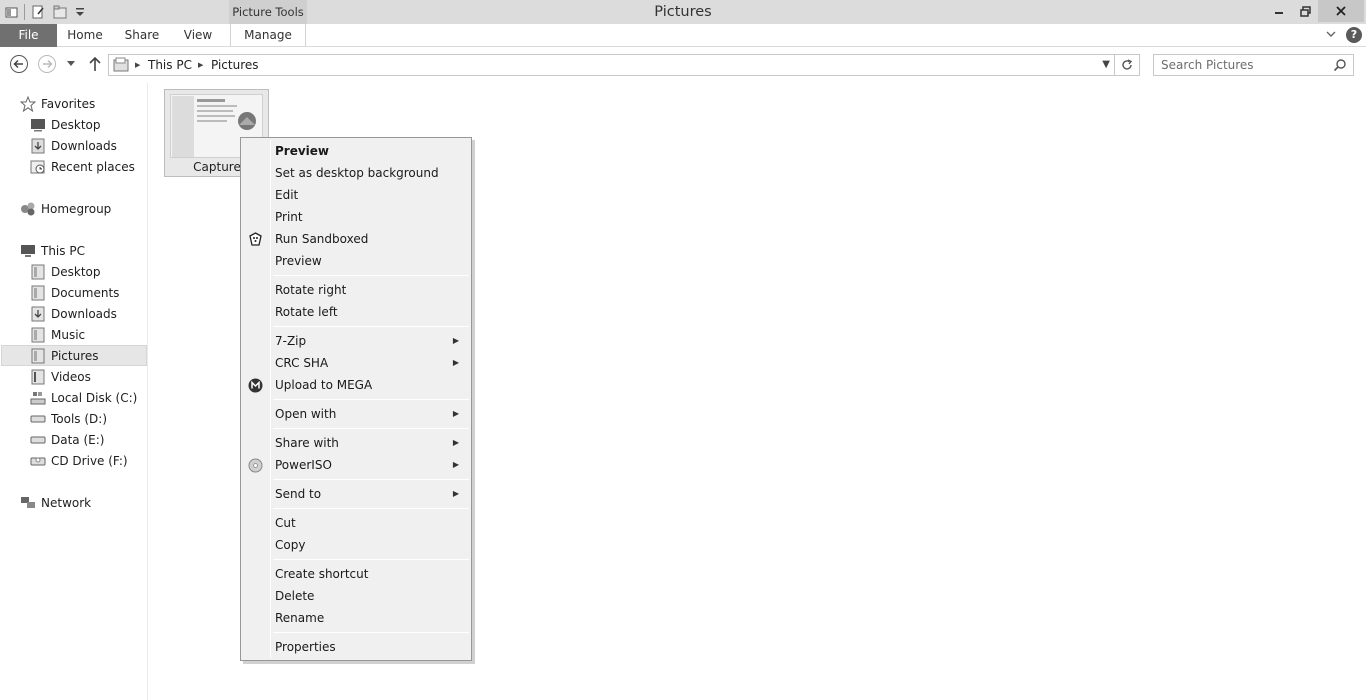  What do you see at coordinates (38, 272) in the screenshot?
I see `folder-icon` at bounding box center [38, 272].